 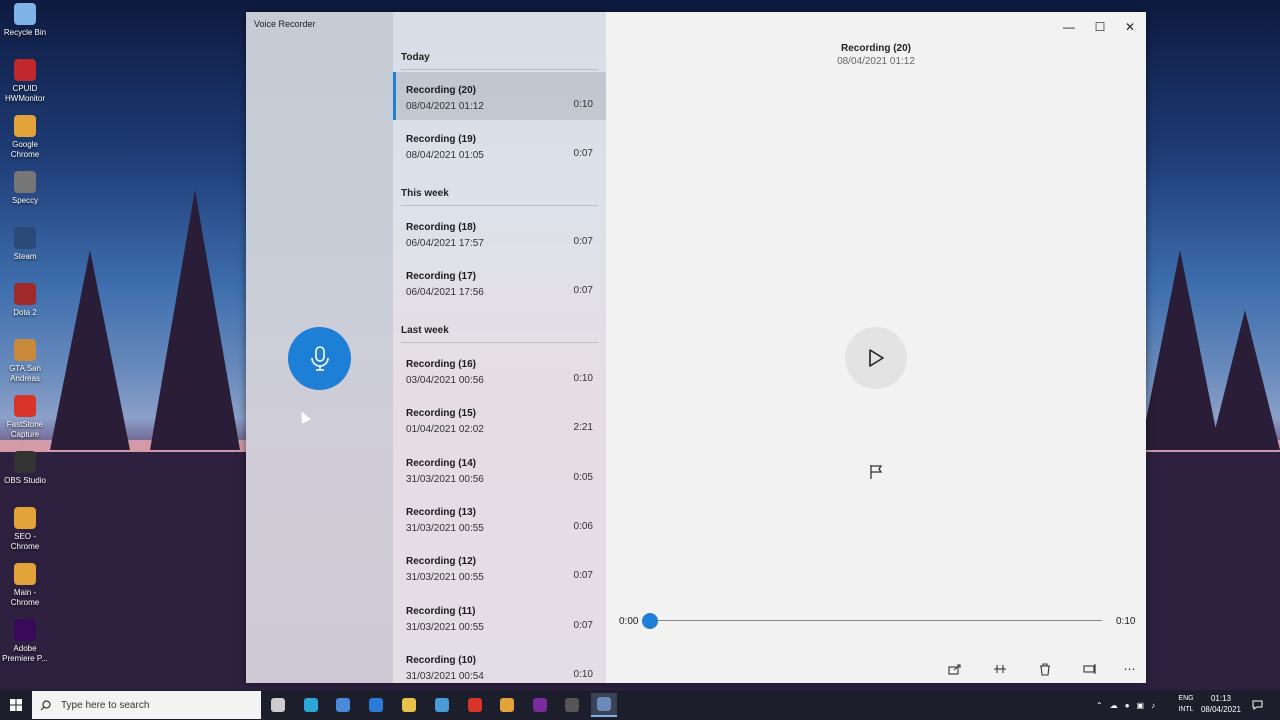 What do you see at coordinates (45, 704) in the screenshot?
I see `search-icon` at bounding box center [45, 704].